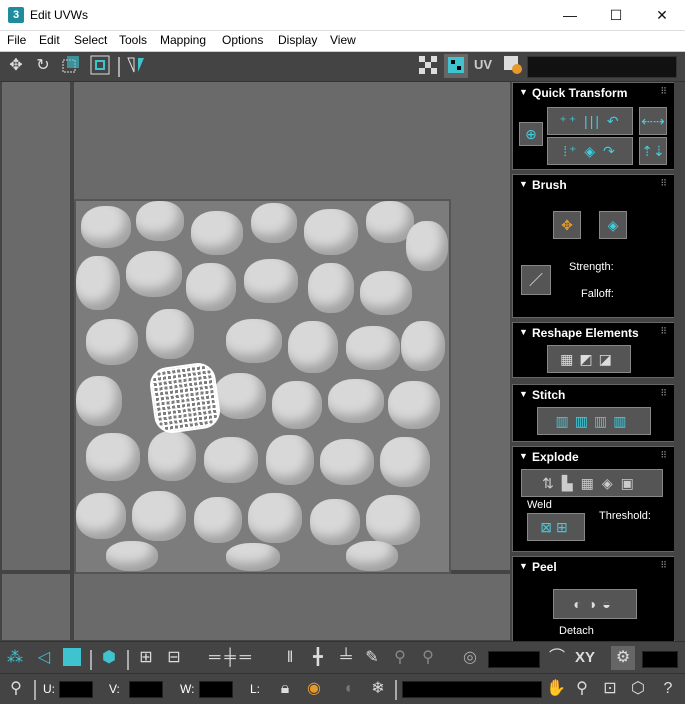  What do you see at coordinates (653, 151) in the screenshot?
I see `space-vertical-button: ⇡⇣` at bounding box center [653, 151].